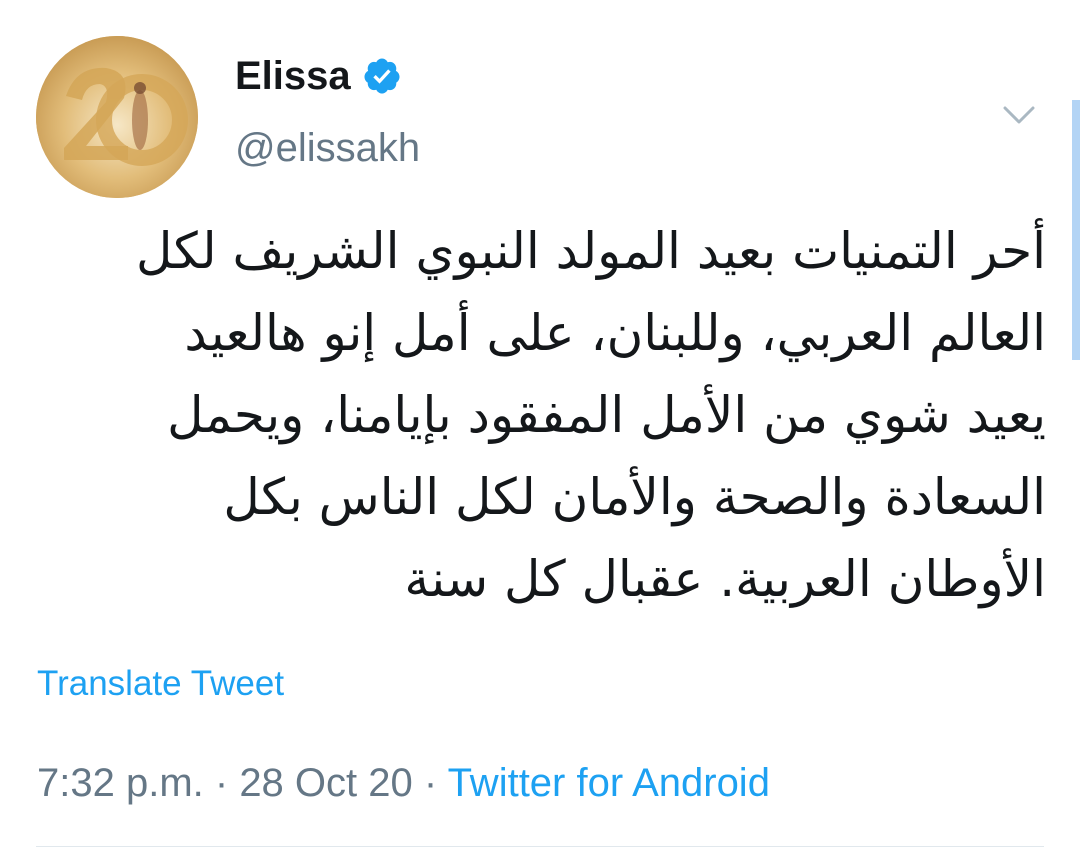  Describe the element at coordinates (634, 497) in the screenshot. I see `tweet-text-line: السعادة والصحة والأمان لكل الناس بكل` at that location.